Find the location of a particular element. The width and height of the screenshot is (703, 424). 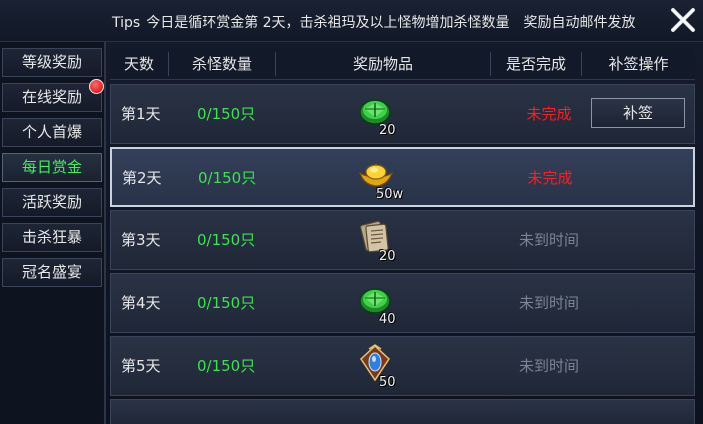

sidebar-item-label: 冠名盛宴 is located at coordinates (51, 272).